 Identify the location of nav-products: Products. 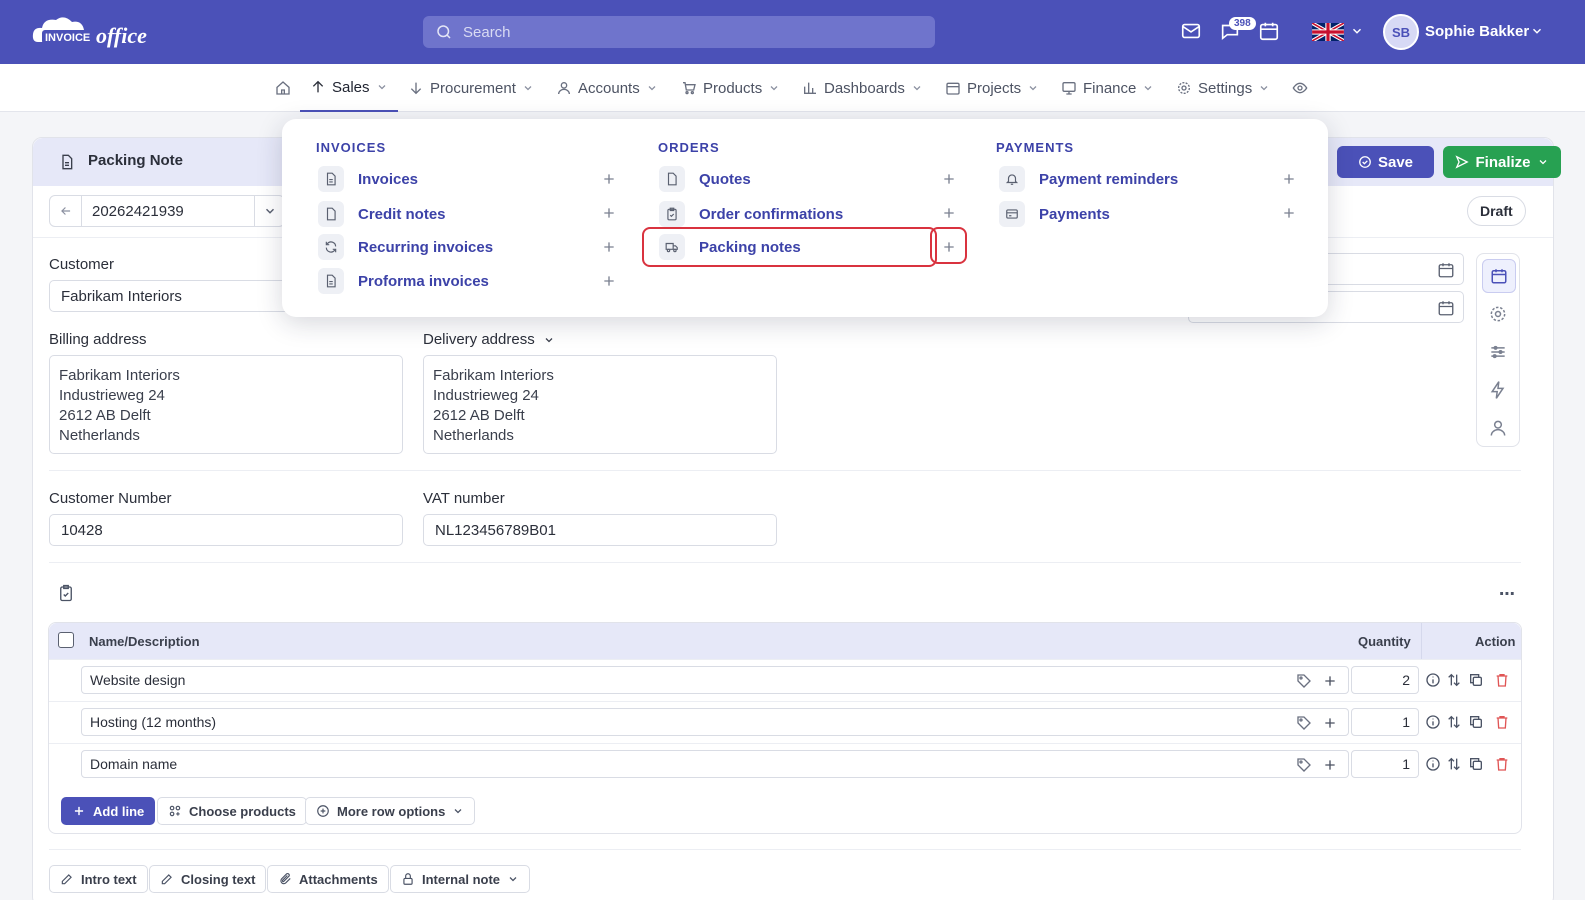
(730, 88).